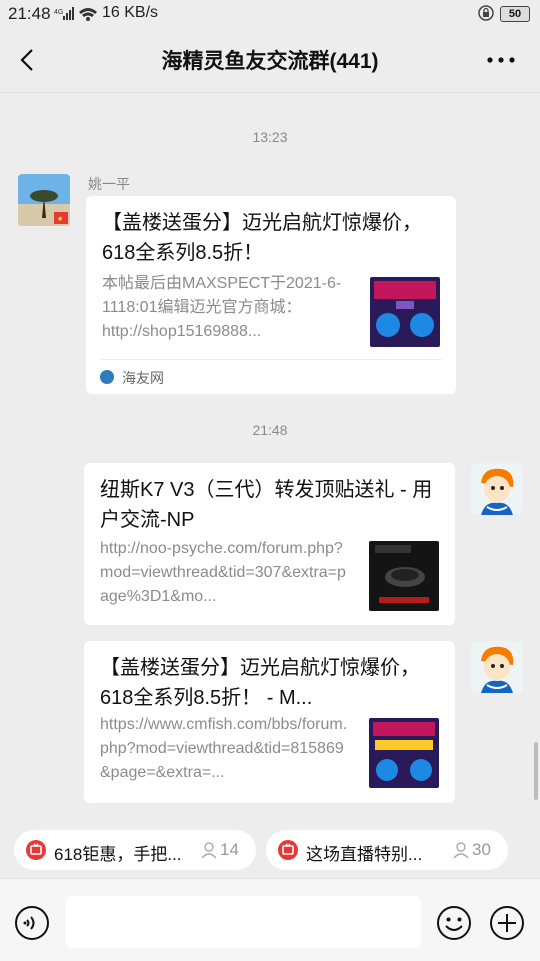 Image resolution: width=540 pixels, height=961 pixels. What do you see at coordinates (454, 923) in the screenshot?
I see `emoji-icon` at bounding box center [454, 923].